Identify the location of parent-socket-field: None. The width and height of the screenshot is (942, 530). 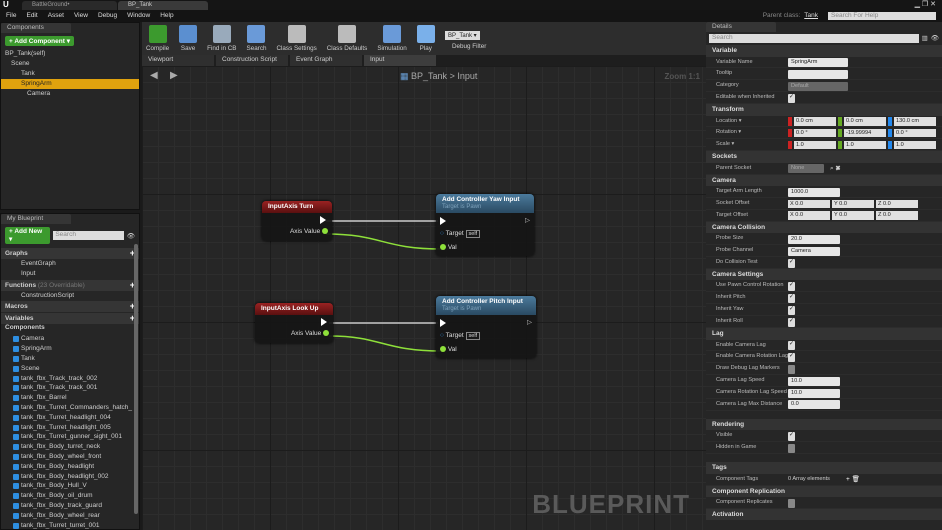
(806, 169).